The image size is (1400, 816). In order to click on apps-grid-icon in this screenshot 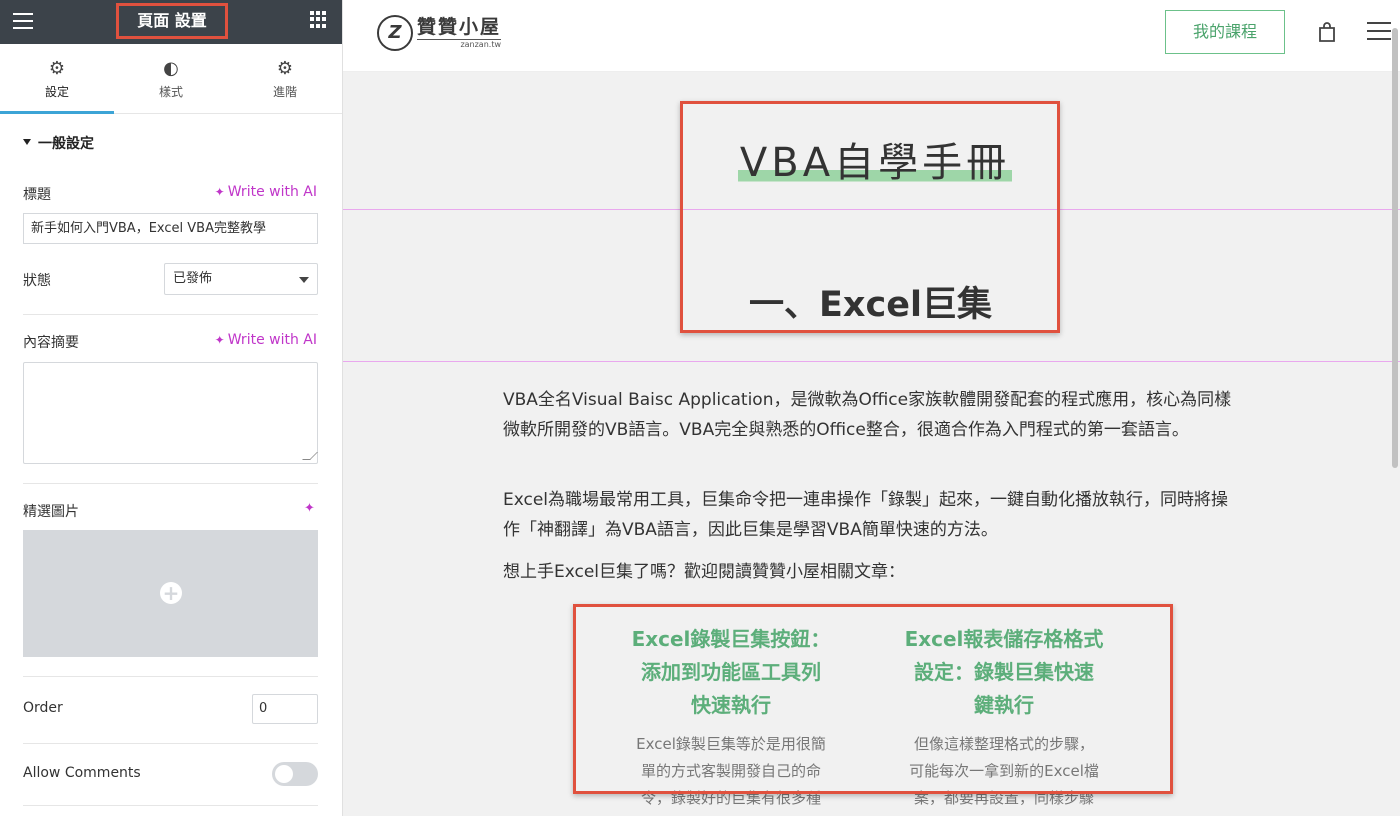, I will do `click(318, 19)`.